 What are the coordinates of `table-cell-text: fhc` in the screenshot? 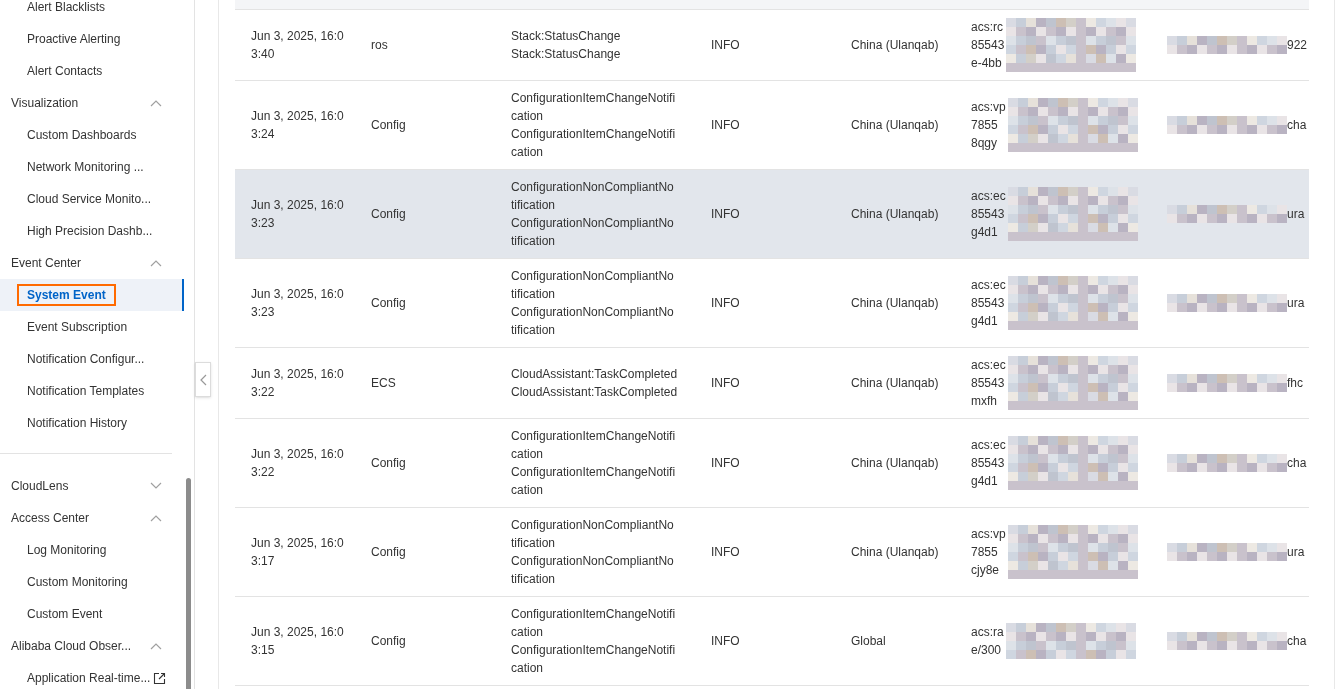 It's located at (1295, 383).